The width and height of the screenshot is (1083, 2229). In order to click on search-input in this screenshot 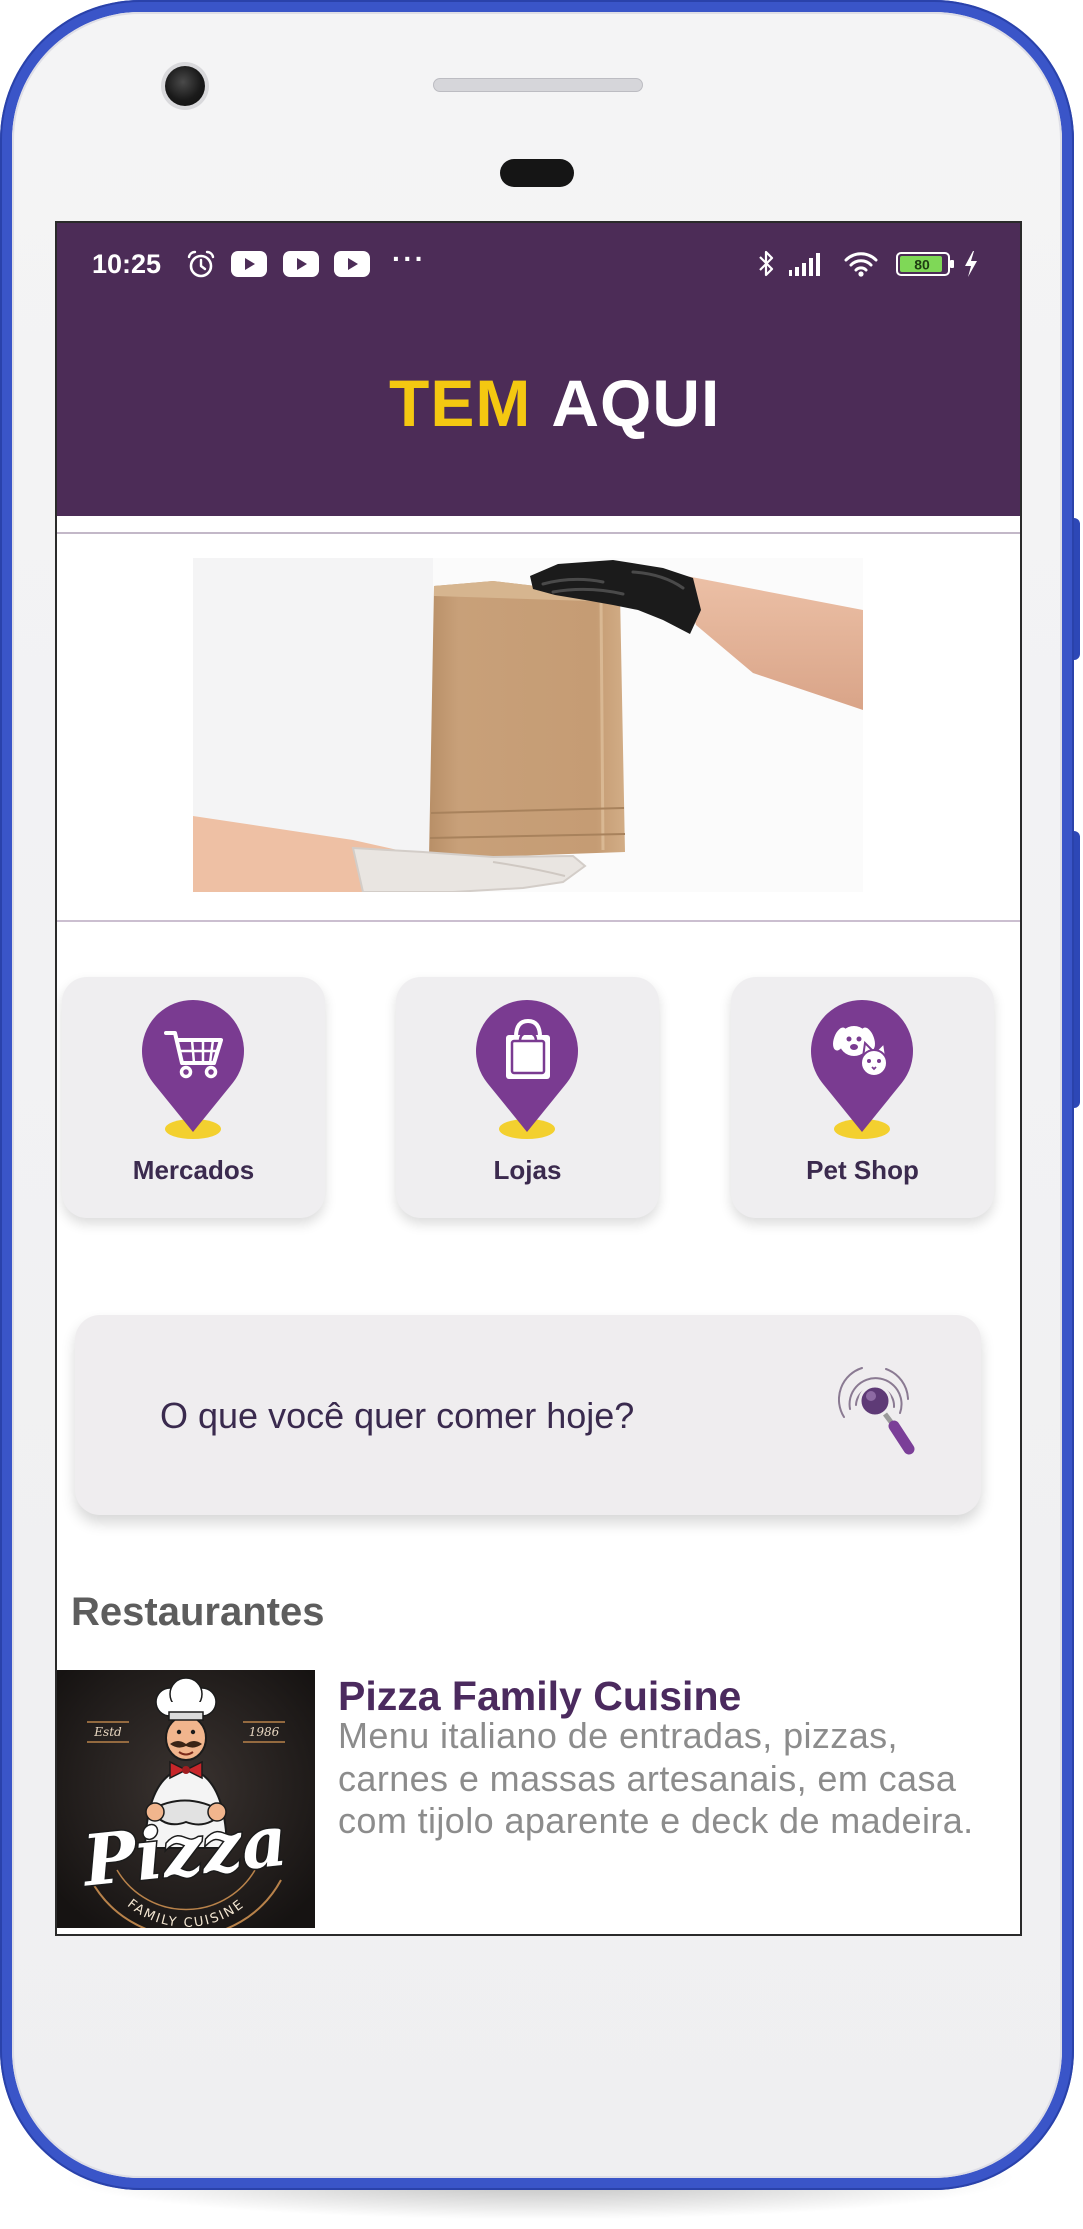, I will do `click(460, 1416)`.